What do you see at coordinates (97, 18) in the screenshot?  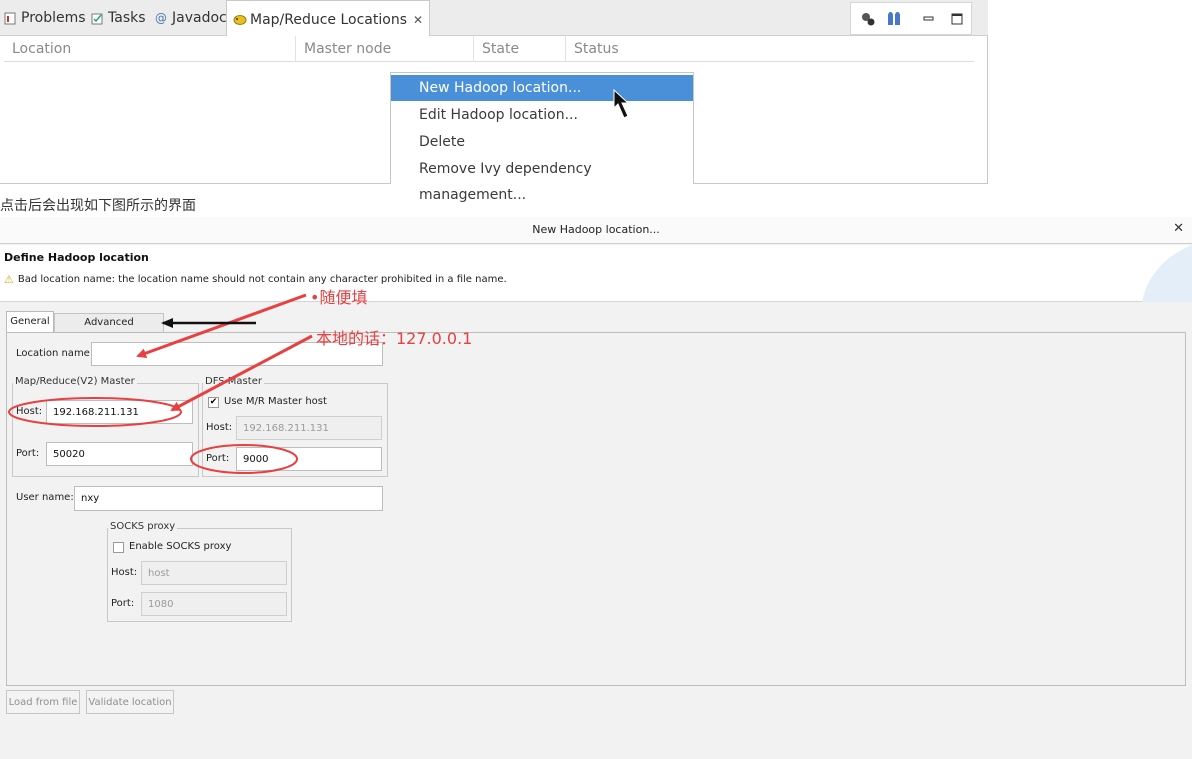 I see `tasks-icon` at bounding box center [97, 18].